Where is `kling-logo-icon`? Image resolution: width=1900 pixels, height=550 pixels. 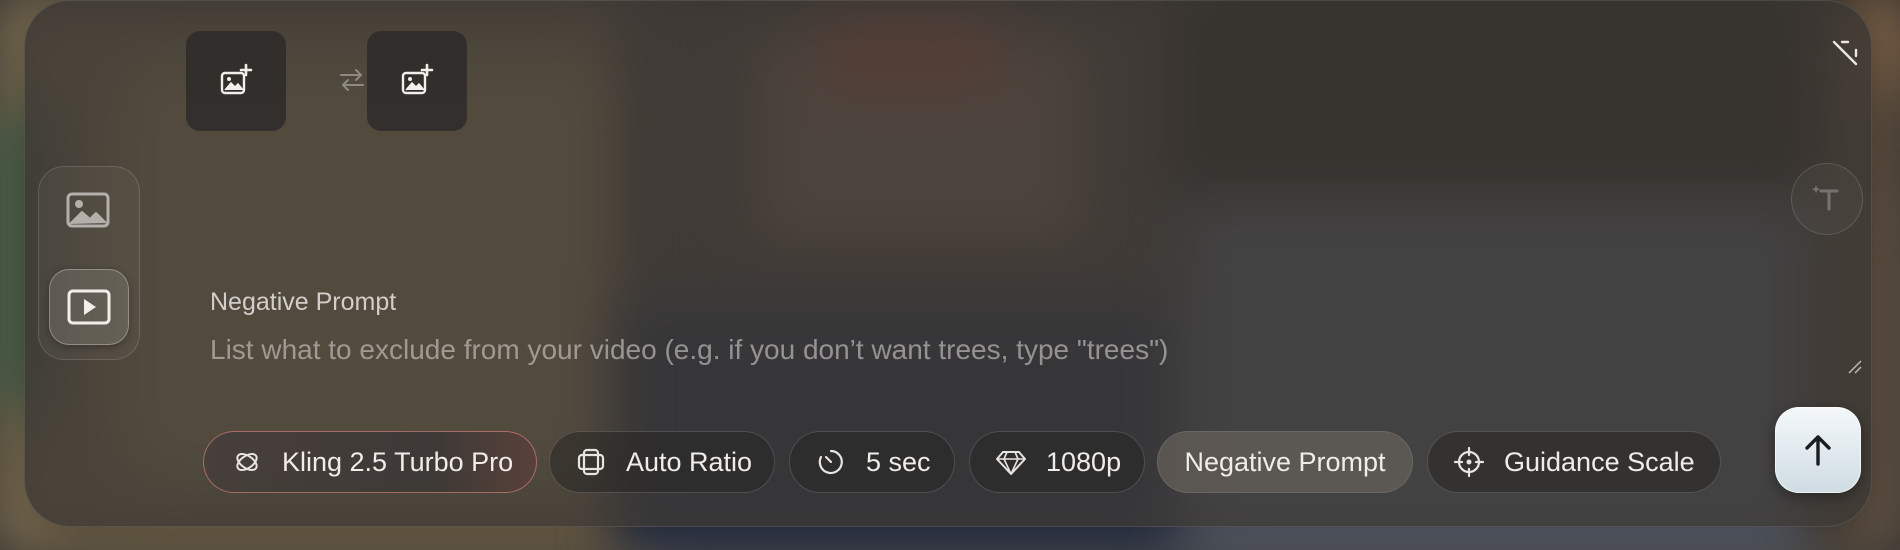 kling-logo-icon is located at coordinates (247, 462).